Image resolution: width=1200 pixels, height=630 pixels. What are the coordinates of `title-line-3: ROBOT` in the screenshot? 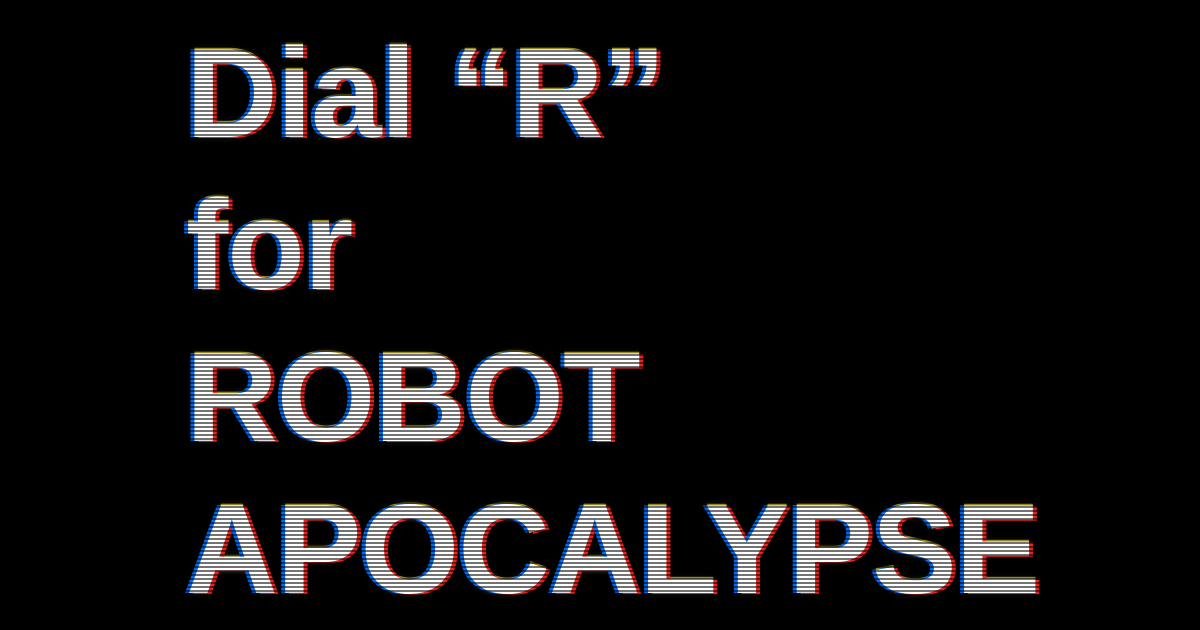 It's located at (413, 397).